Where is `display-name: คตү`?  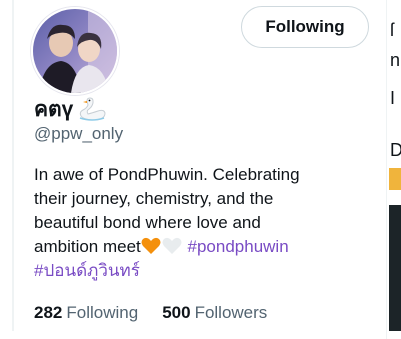 display-name: คตү is located at coordinates (54, 109).